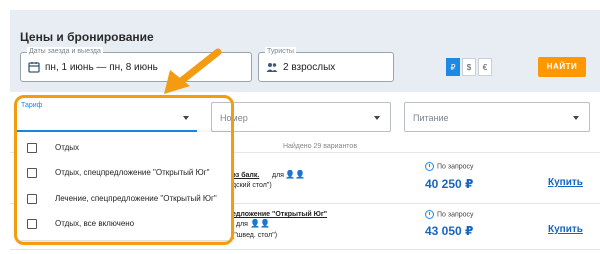 The width and height of the screenshot is (600, 254). What do you see at coordinates (497, 117) in the screenshot?
I see `meal-select: Питание` at bounding box center [497, 117].